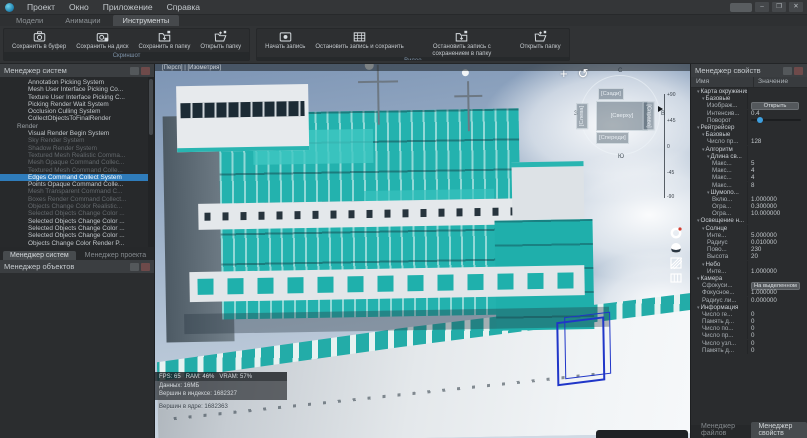 Image resolution: width=807 pixels, height=438 pixels. Describe the element at coordinates (749, 235) in the screenshot. I see `property-row: Инте... 5.000000` at that location.